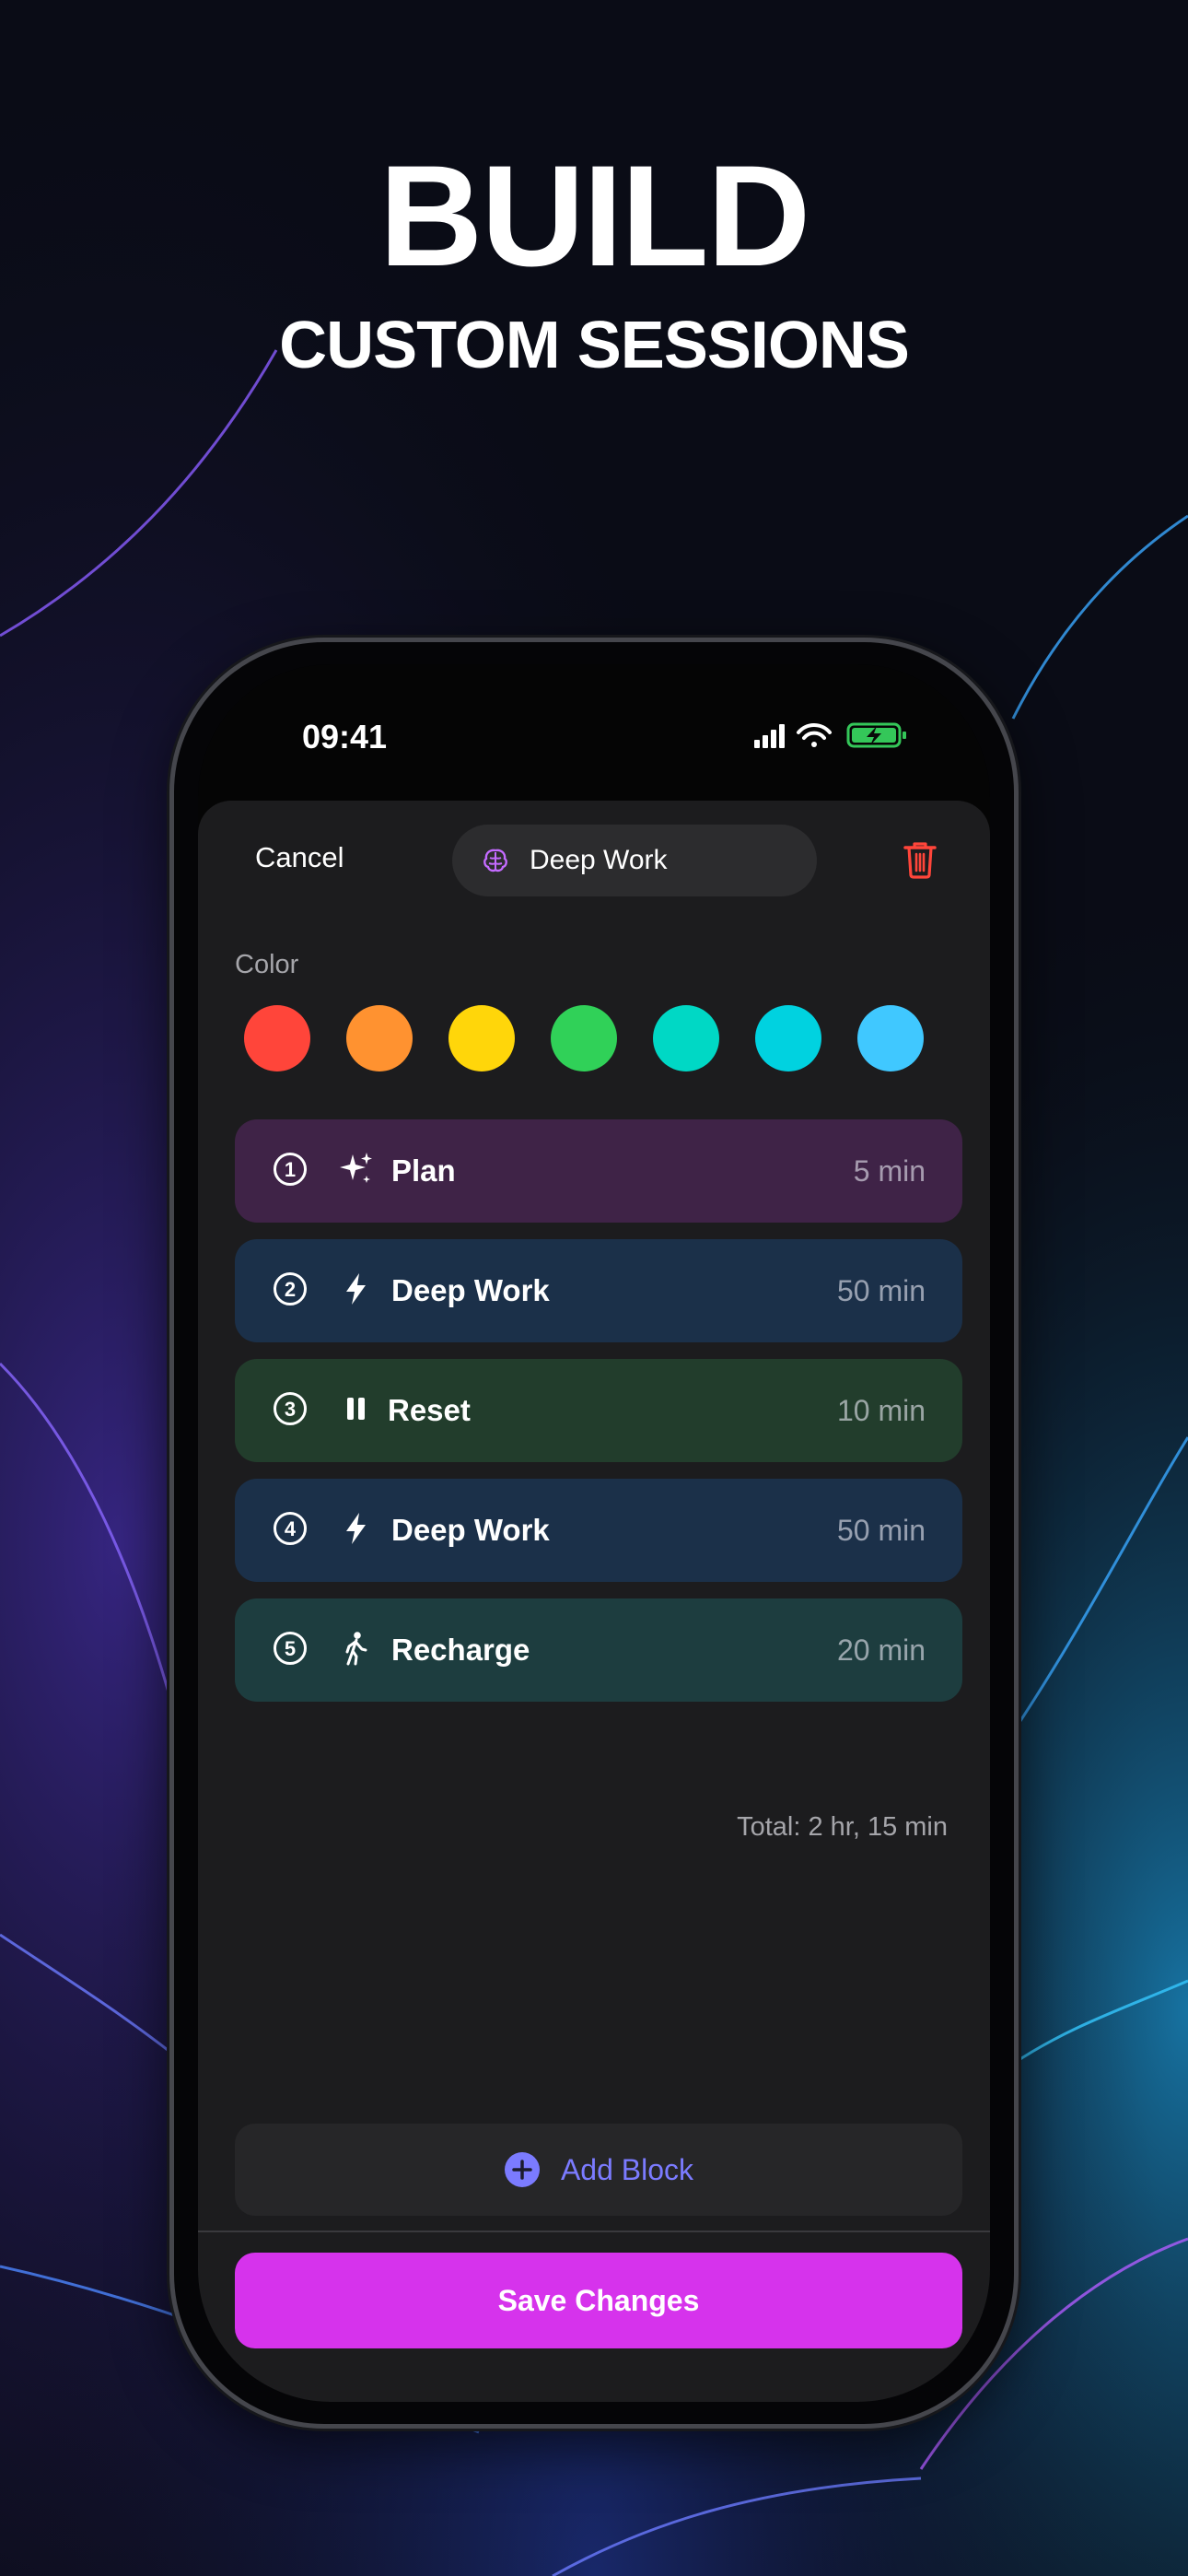 The image size is (1188, 2576). I want to click on plus-circle-icon, so click(522, 2169).